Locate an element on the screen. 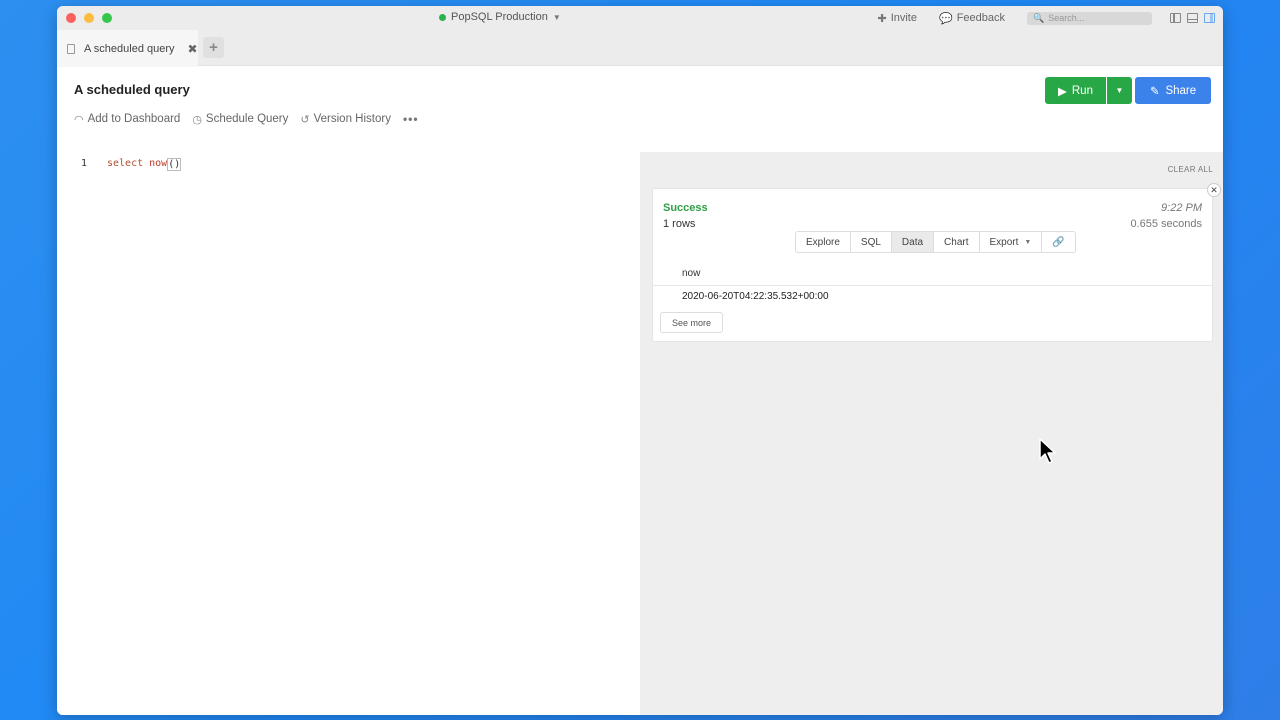 The width and height of the screenshot is (1280, 720). link-button: 🔗 is located at coordinates (1058, 242).